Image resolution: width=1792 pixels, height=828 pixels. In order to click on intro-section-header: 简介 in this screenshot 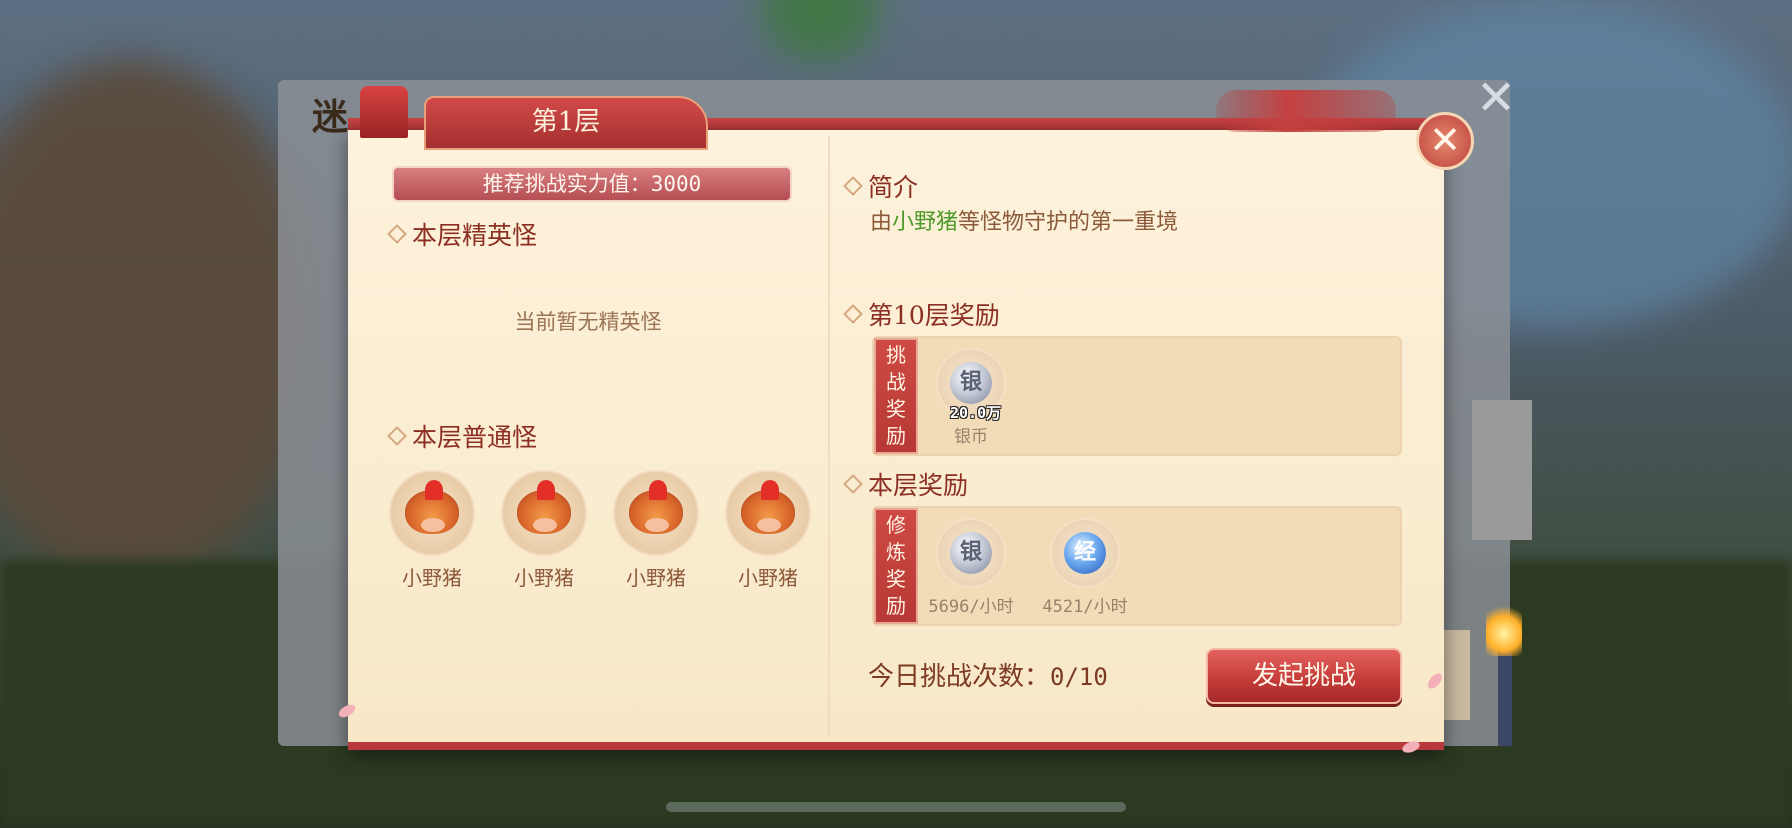, I will do `click(881, 186)`.